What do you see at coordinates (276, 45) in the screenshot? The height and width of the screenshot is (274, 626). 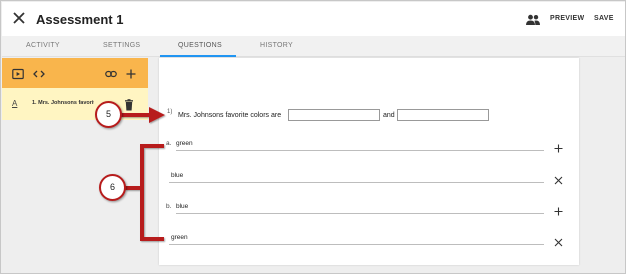 I see `tab-history: HISTORY` at bounding box center [276, 45].